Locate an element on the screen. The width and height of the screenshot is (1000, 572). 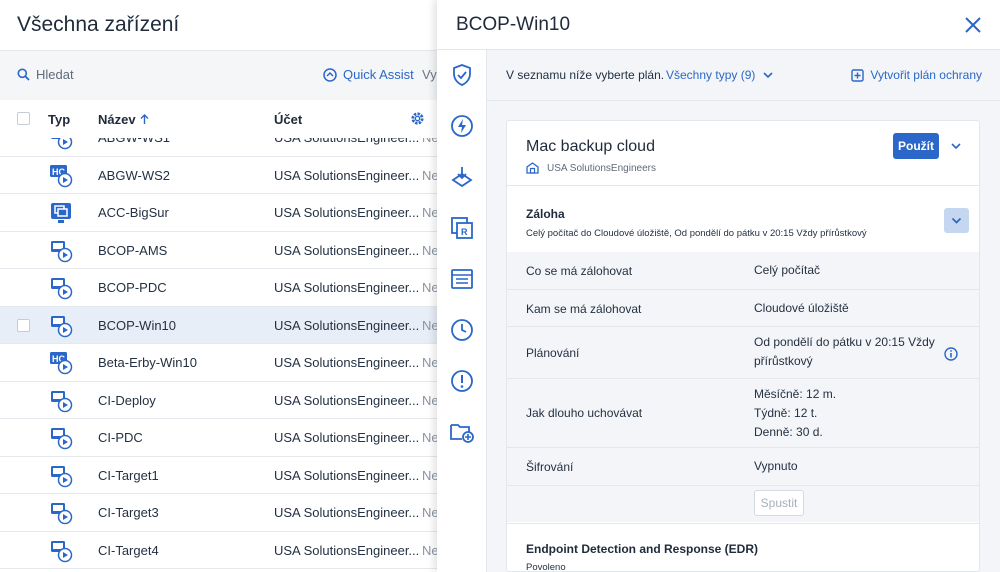
detail-row: Kam se má zálohovat Cloudové úložiště is located at coordinates (743, 308).